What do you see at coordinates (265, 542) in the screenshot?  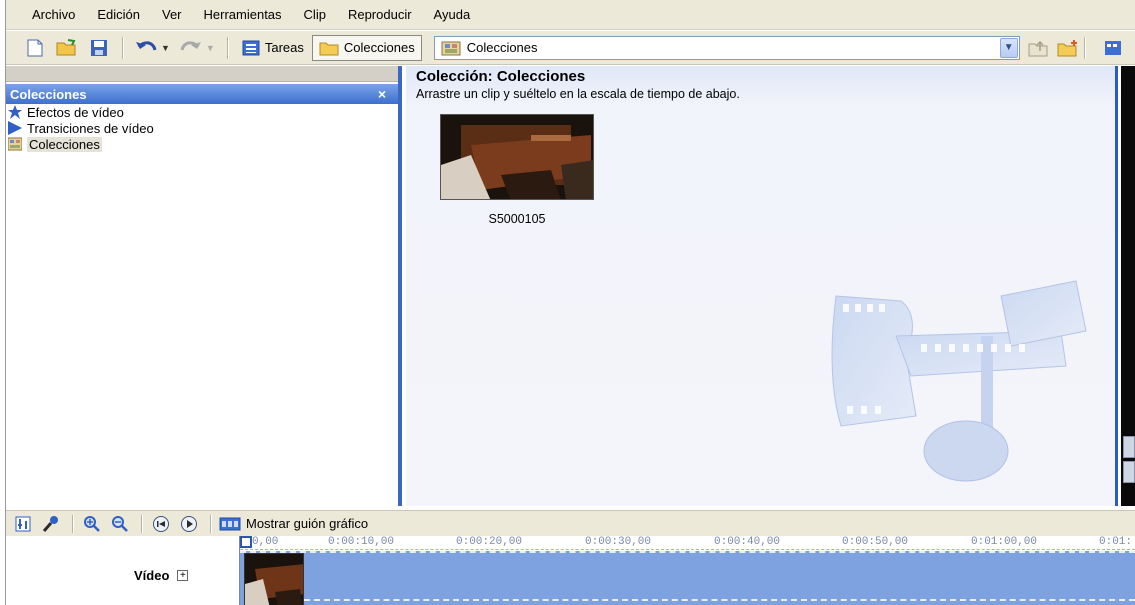 I see `ruler-tick: 0,00` at bounding box center [265, 542].